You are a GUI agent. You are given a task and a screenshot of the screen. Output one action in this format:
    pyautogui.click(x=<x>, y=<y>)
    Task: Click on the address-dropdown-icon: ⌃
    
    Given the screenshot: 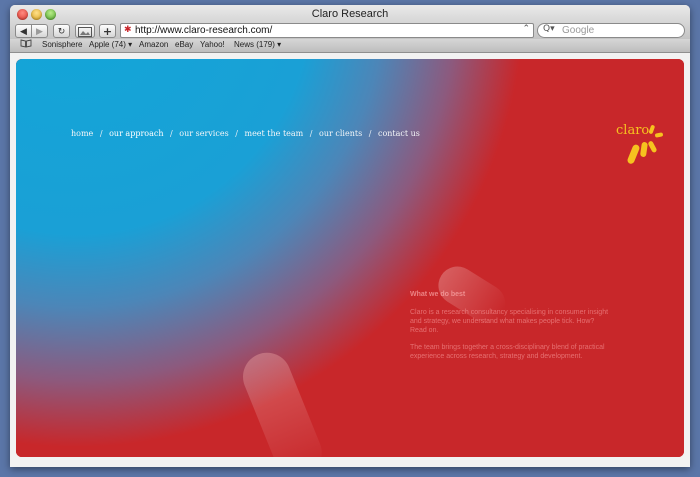 What is the action you would take?
    pyautogui.click(x=526, y=29)
    